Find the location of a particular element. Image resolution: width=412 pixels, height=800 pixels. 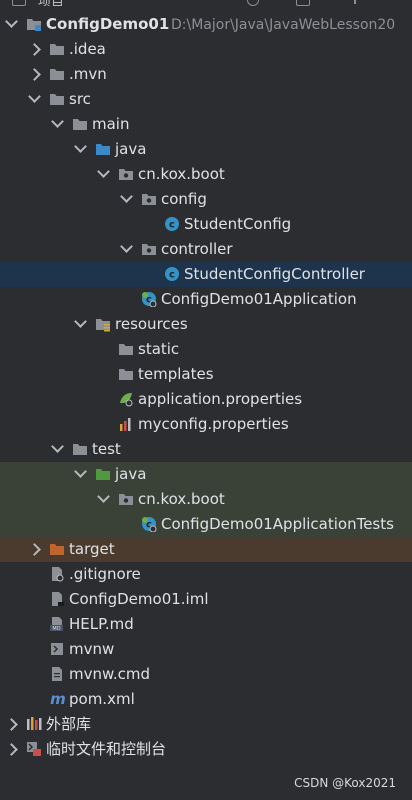

tree-row: test is located at coordinates (206, 449).